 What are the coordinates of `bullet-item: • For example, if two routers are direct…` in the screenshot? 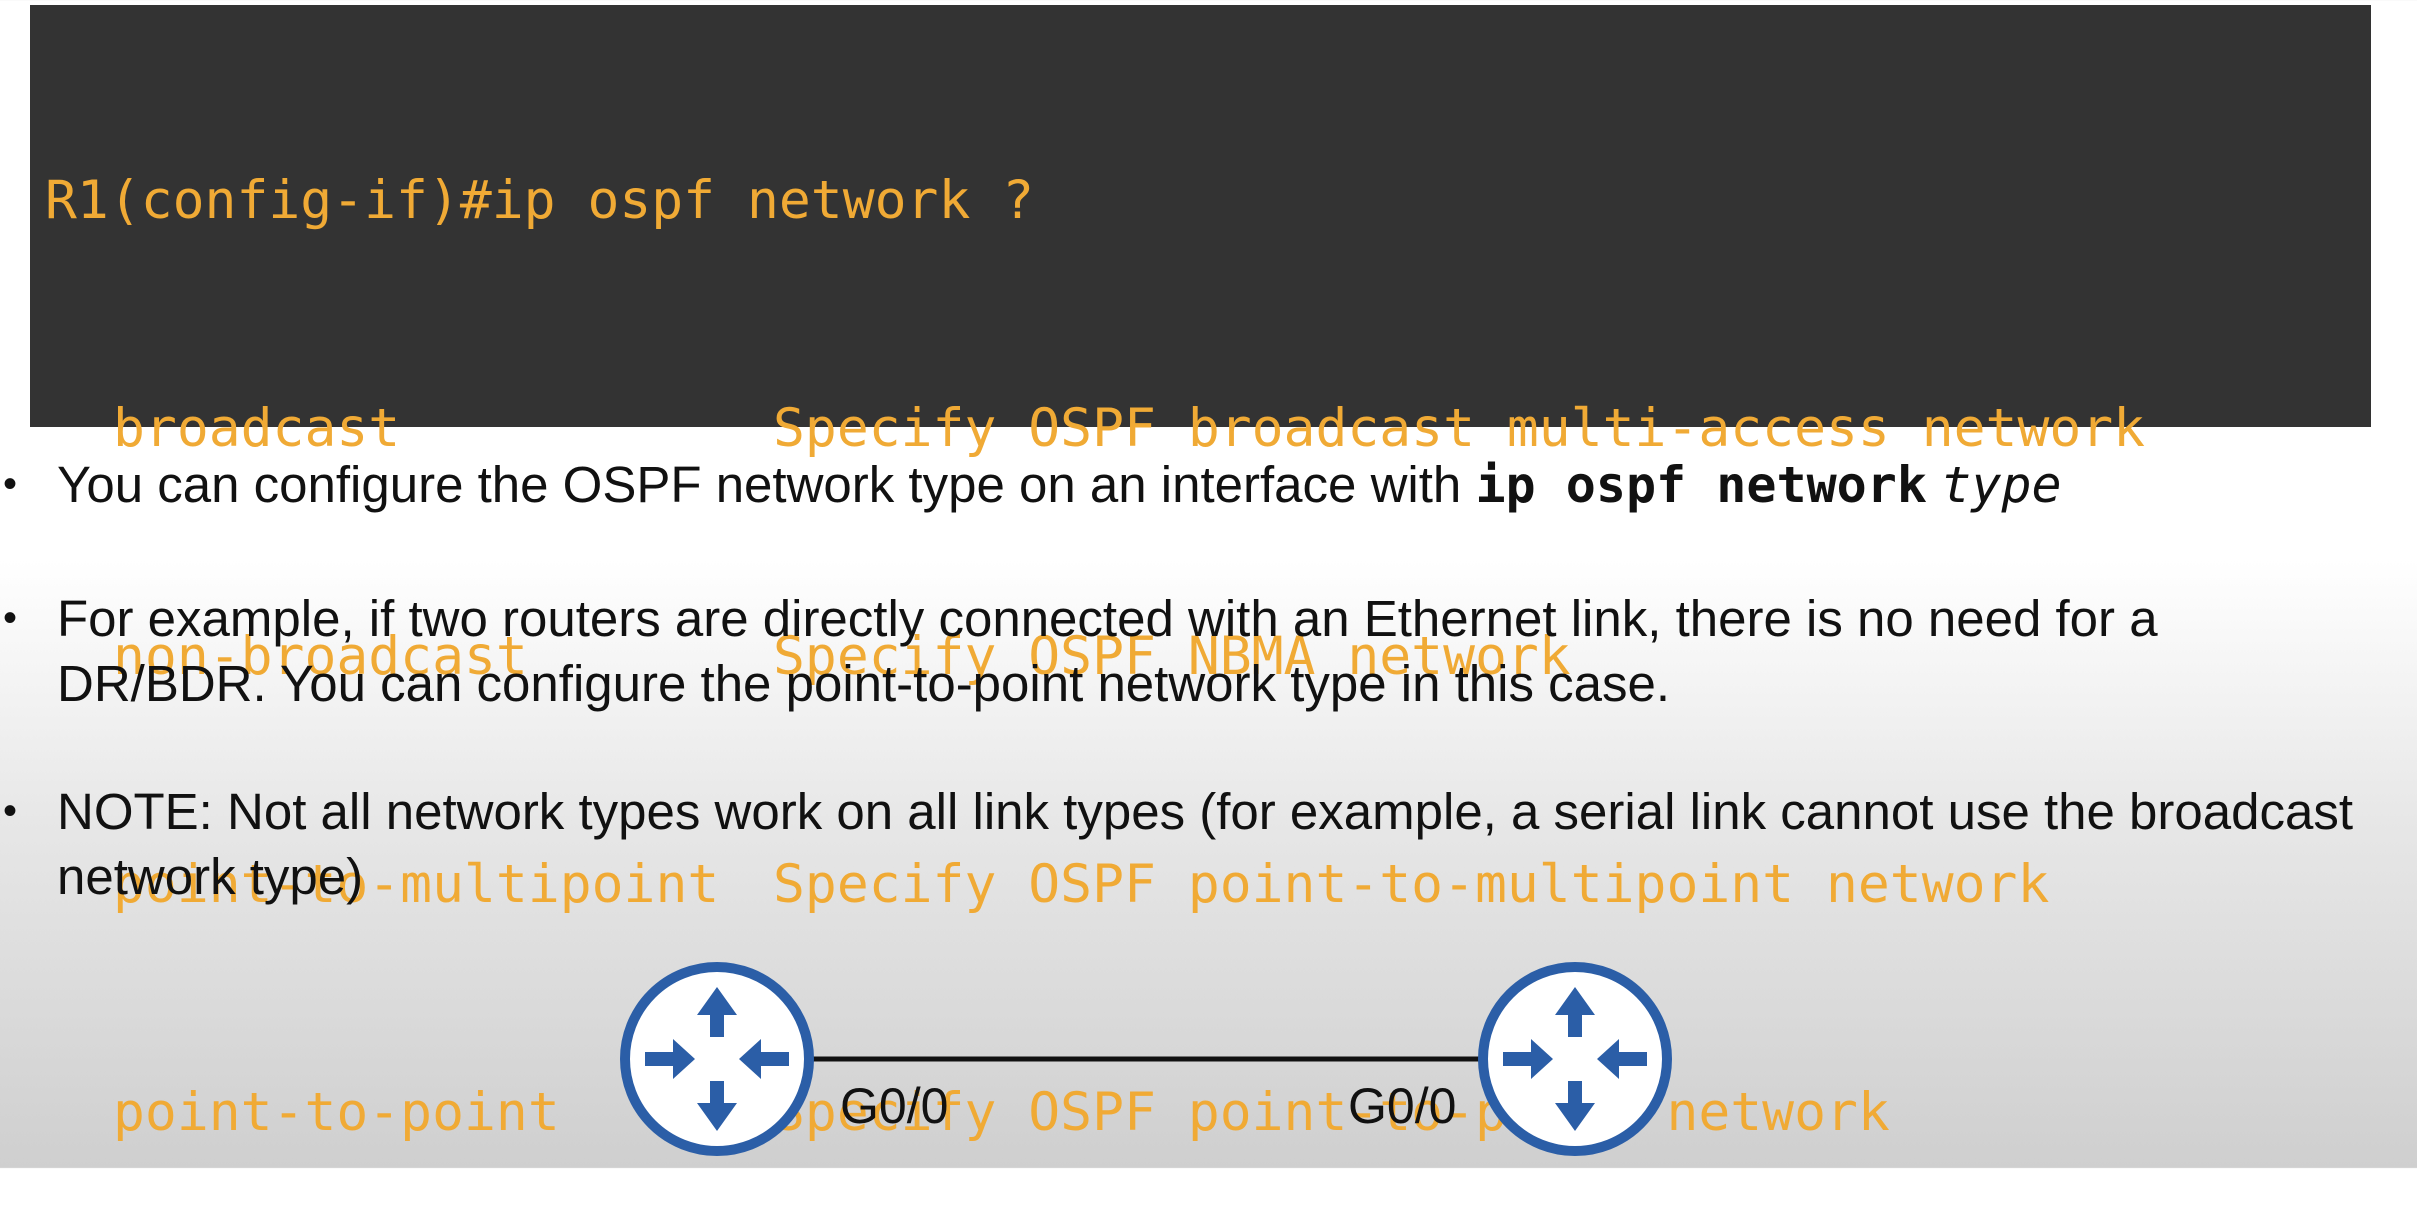 It's located at (1180, 651).